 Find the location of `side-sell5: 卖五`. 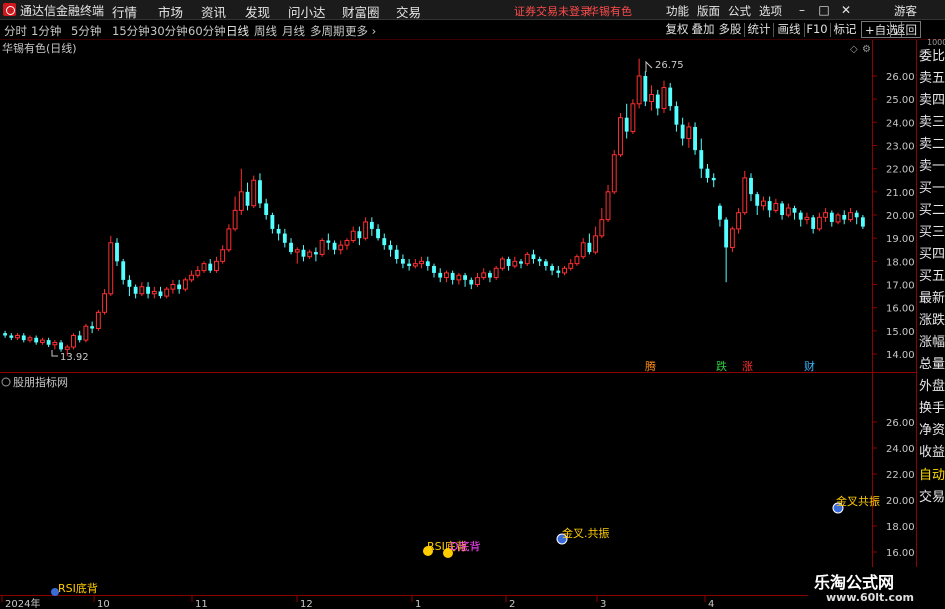

side-sell5: 卖五 is located at coordinates (932, 77).